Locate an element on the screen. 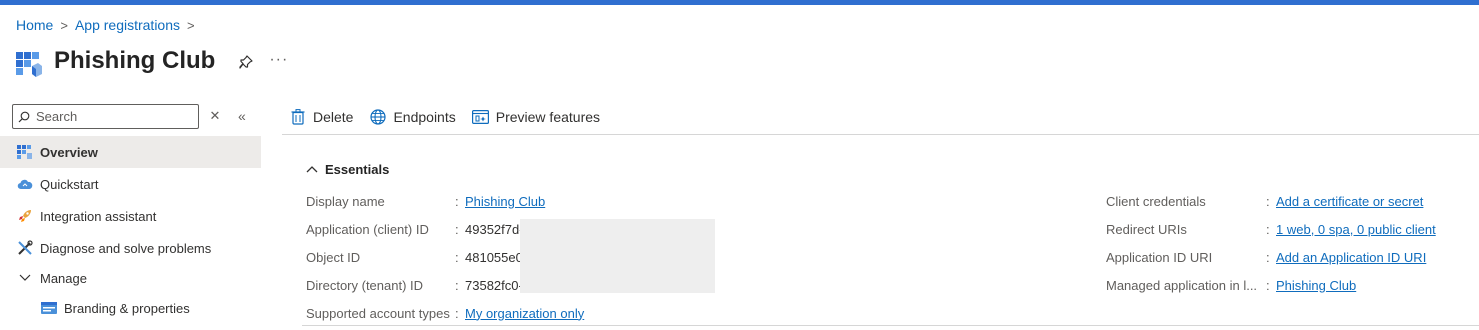 The width and height of the screenshot is (1479, 330). field-label: Supported account types is located at coordinates (378, 313).